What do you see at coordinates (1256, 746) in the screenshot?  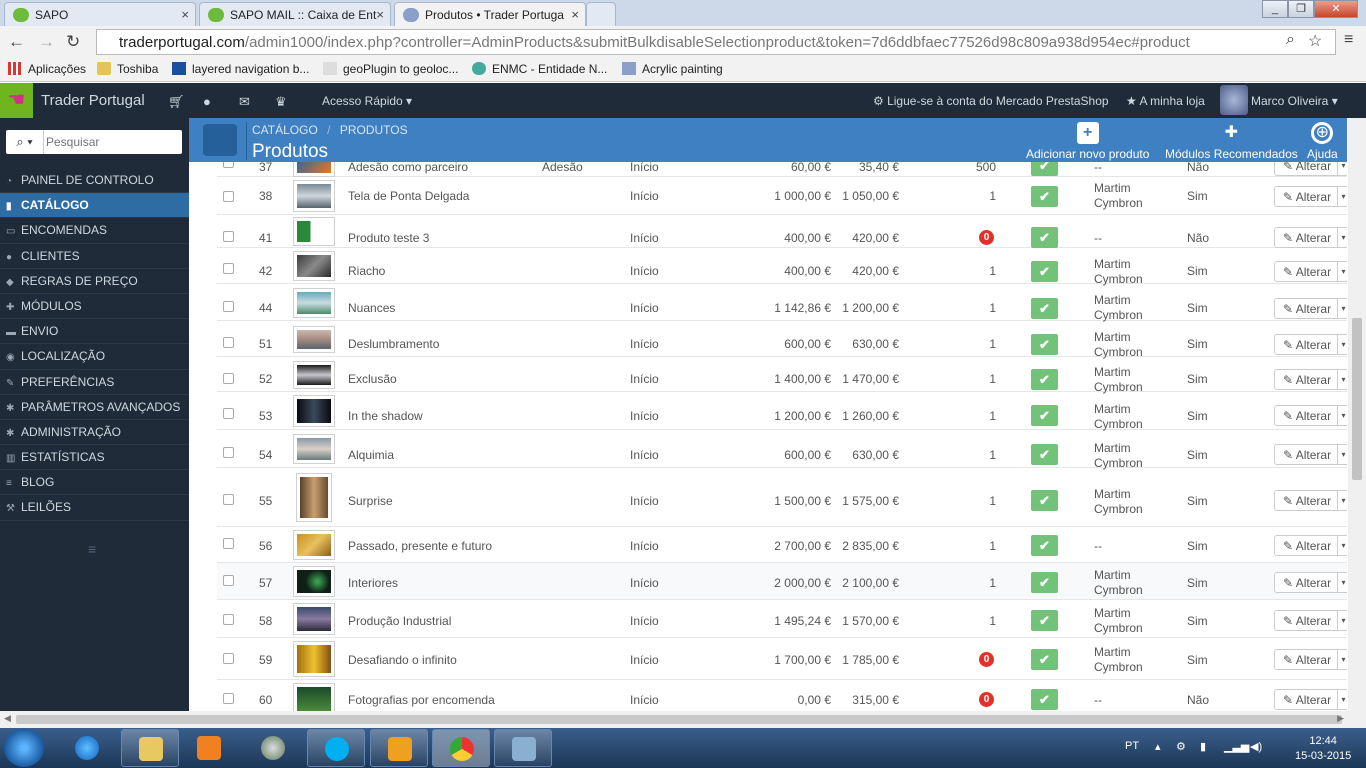 I see `volume-icon: ◀)` at bounding box center [1256, 746].